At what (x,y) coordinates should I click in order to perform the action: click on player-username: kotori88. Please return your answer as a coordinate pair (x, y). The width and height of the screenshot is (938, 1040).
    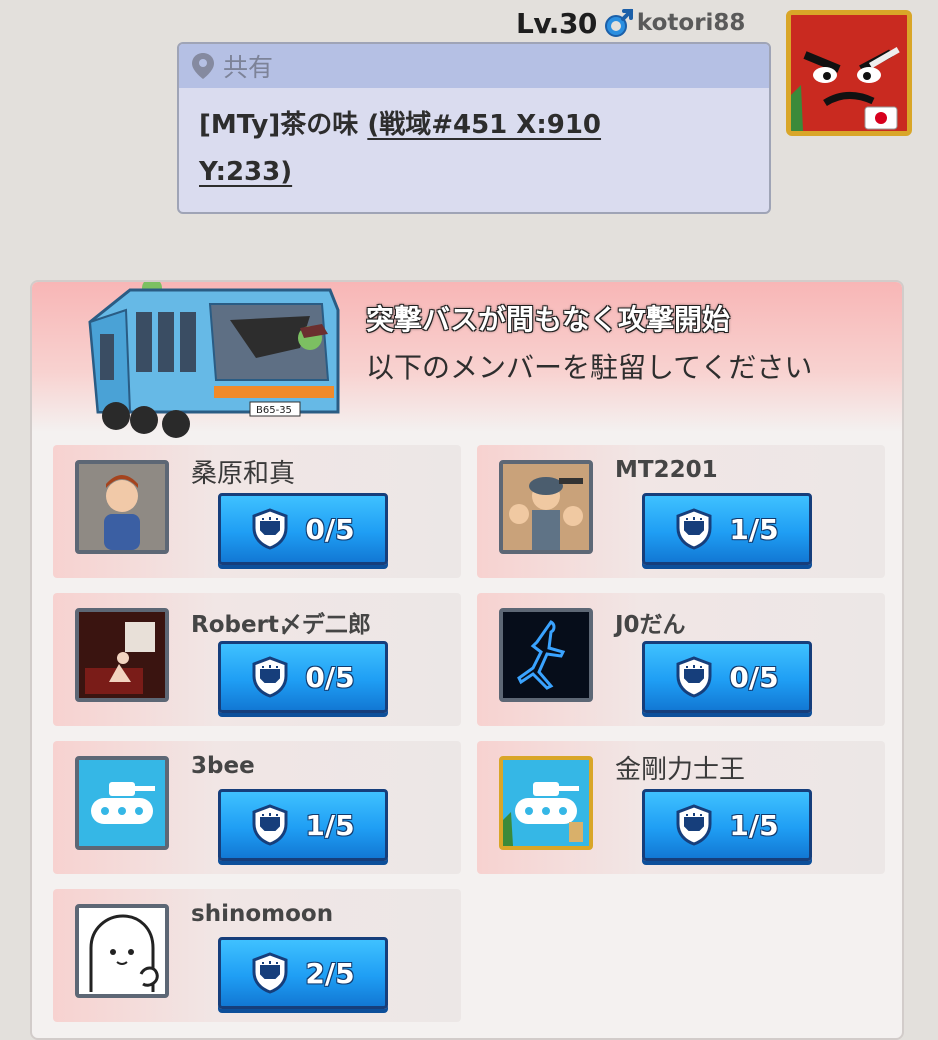
    Looking at the image, I should click on (691, 23).